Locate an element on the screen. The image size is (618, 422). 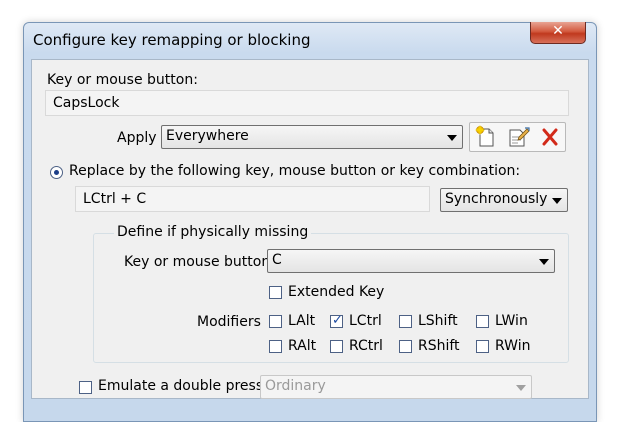
apply-selected-value: Everywhere is located at coordinates (207, 136).